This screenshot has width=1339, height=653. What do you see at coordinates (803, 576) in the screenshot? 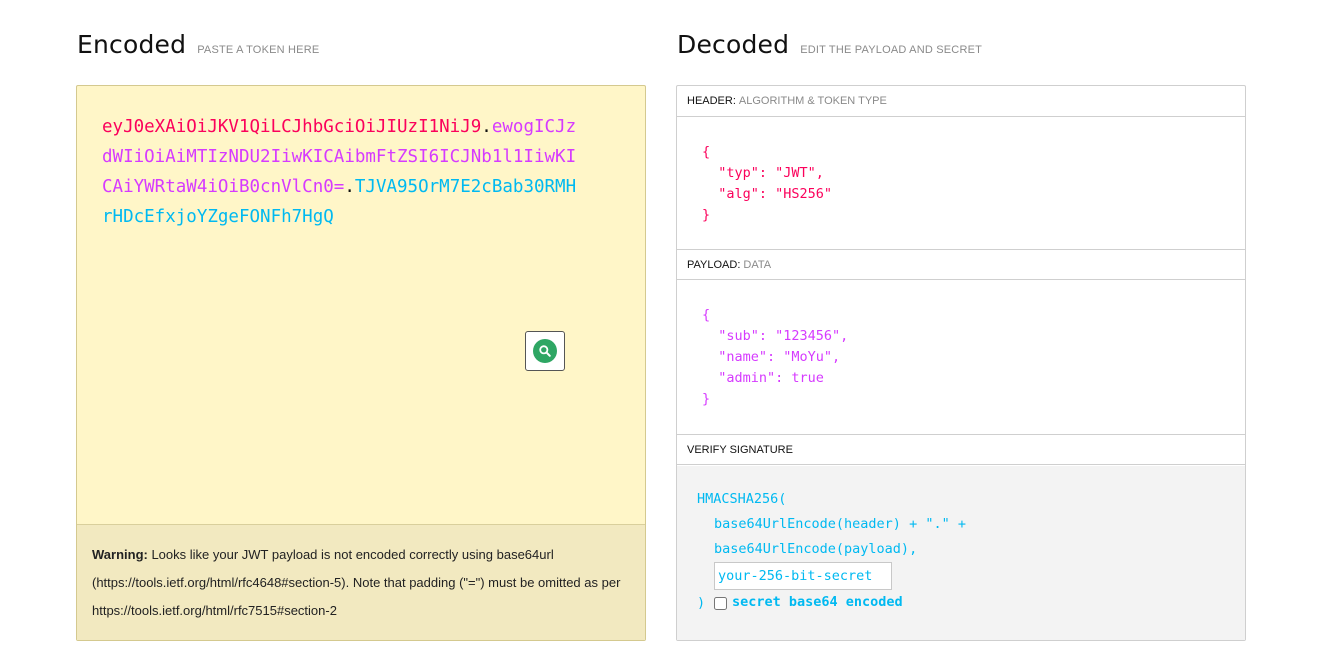
I see `secret-input` at bounding box center [803, 576].